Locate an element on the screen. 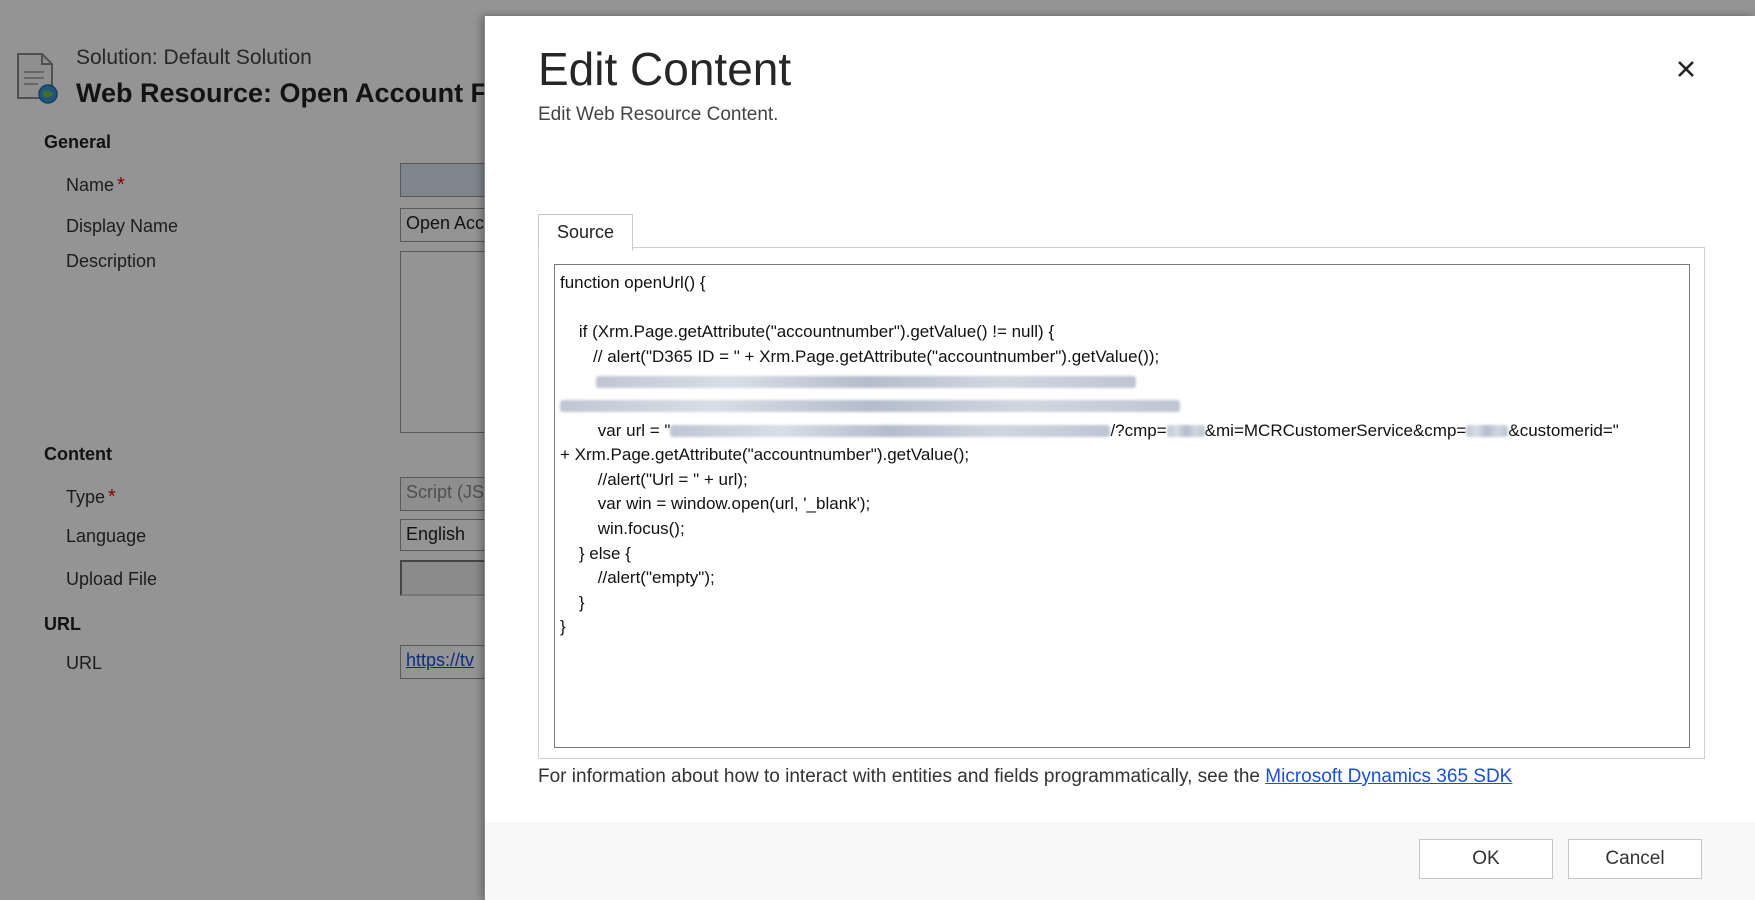 This screenshot has width=1755, height=900. code-line: //alert("empty"); is located at coordinates (637, 578).